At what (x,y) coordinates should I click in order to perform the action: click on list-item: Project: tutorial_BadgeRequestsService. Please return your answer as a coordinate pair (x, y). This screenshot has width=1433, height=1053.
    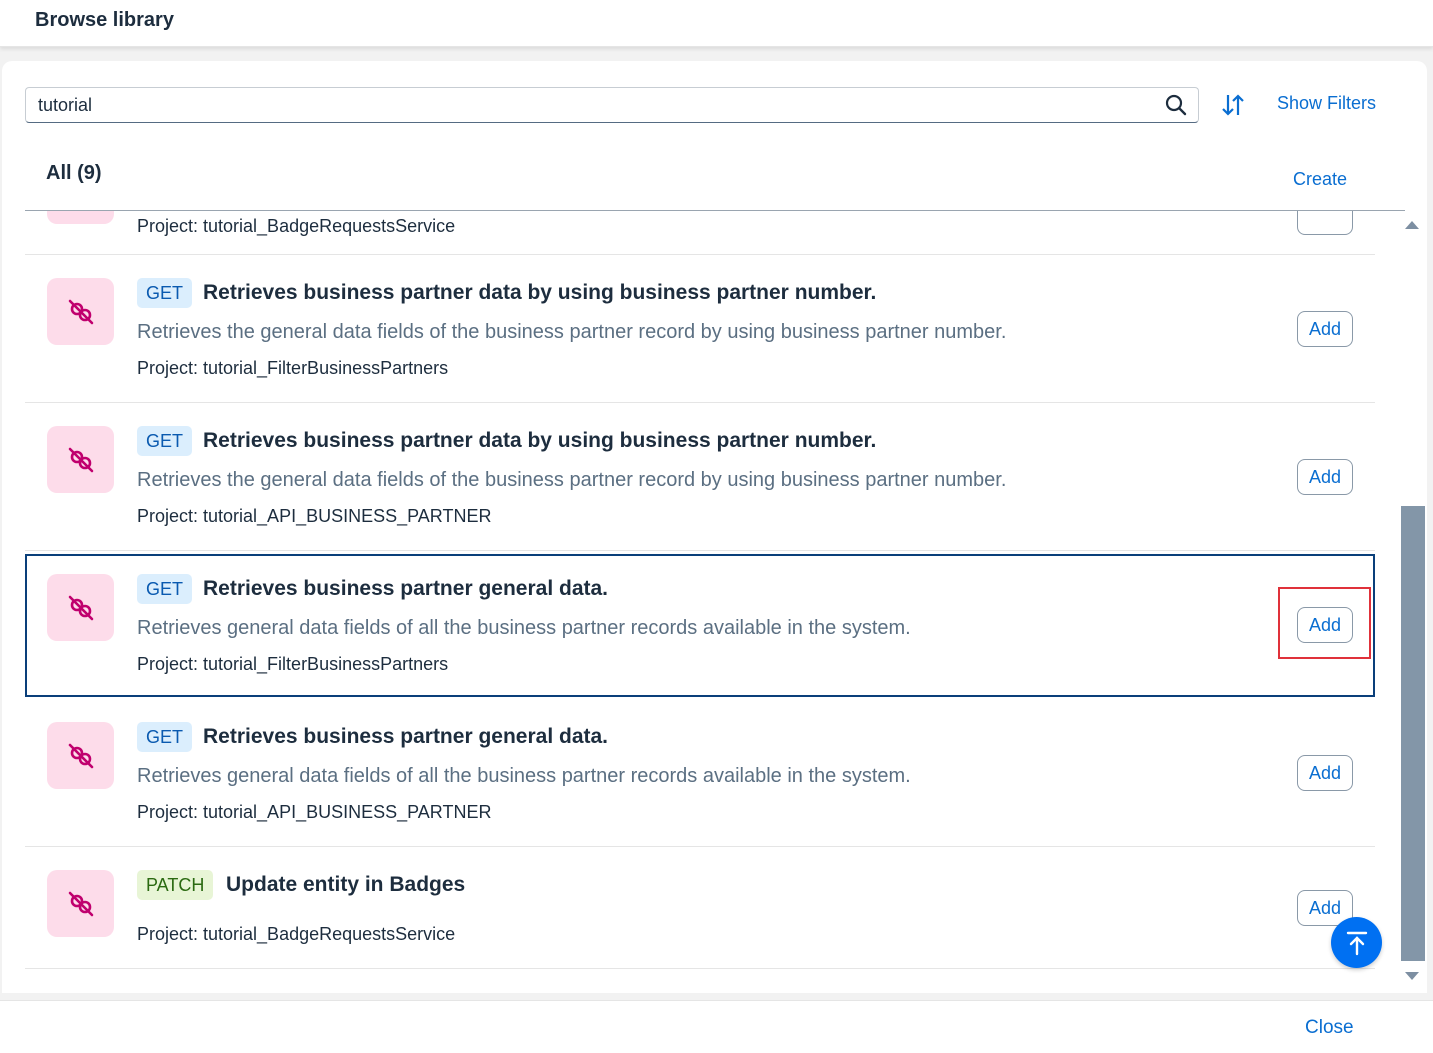
    Looking at the image, I should click on (700, 233).